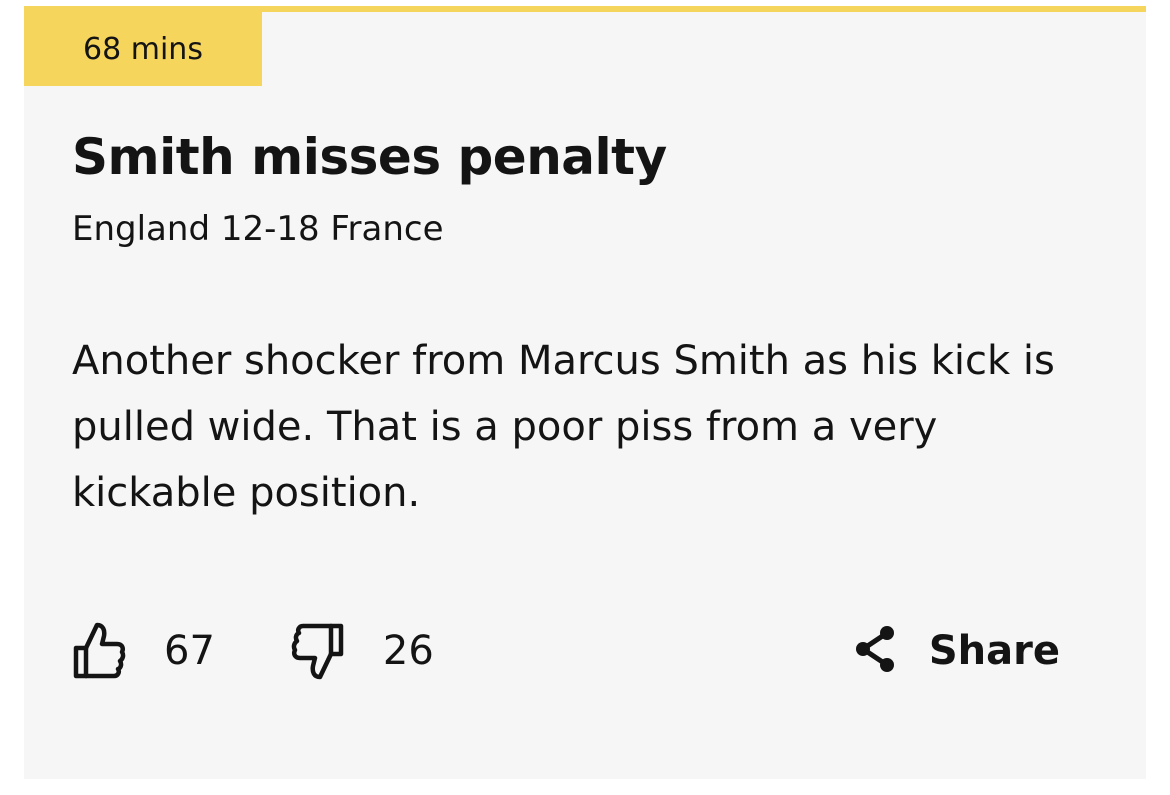  I want to click on reaction-bar: 67 26, so click(253, 651).